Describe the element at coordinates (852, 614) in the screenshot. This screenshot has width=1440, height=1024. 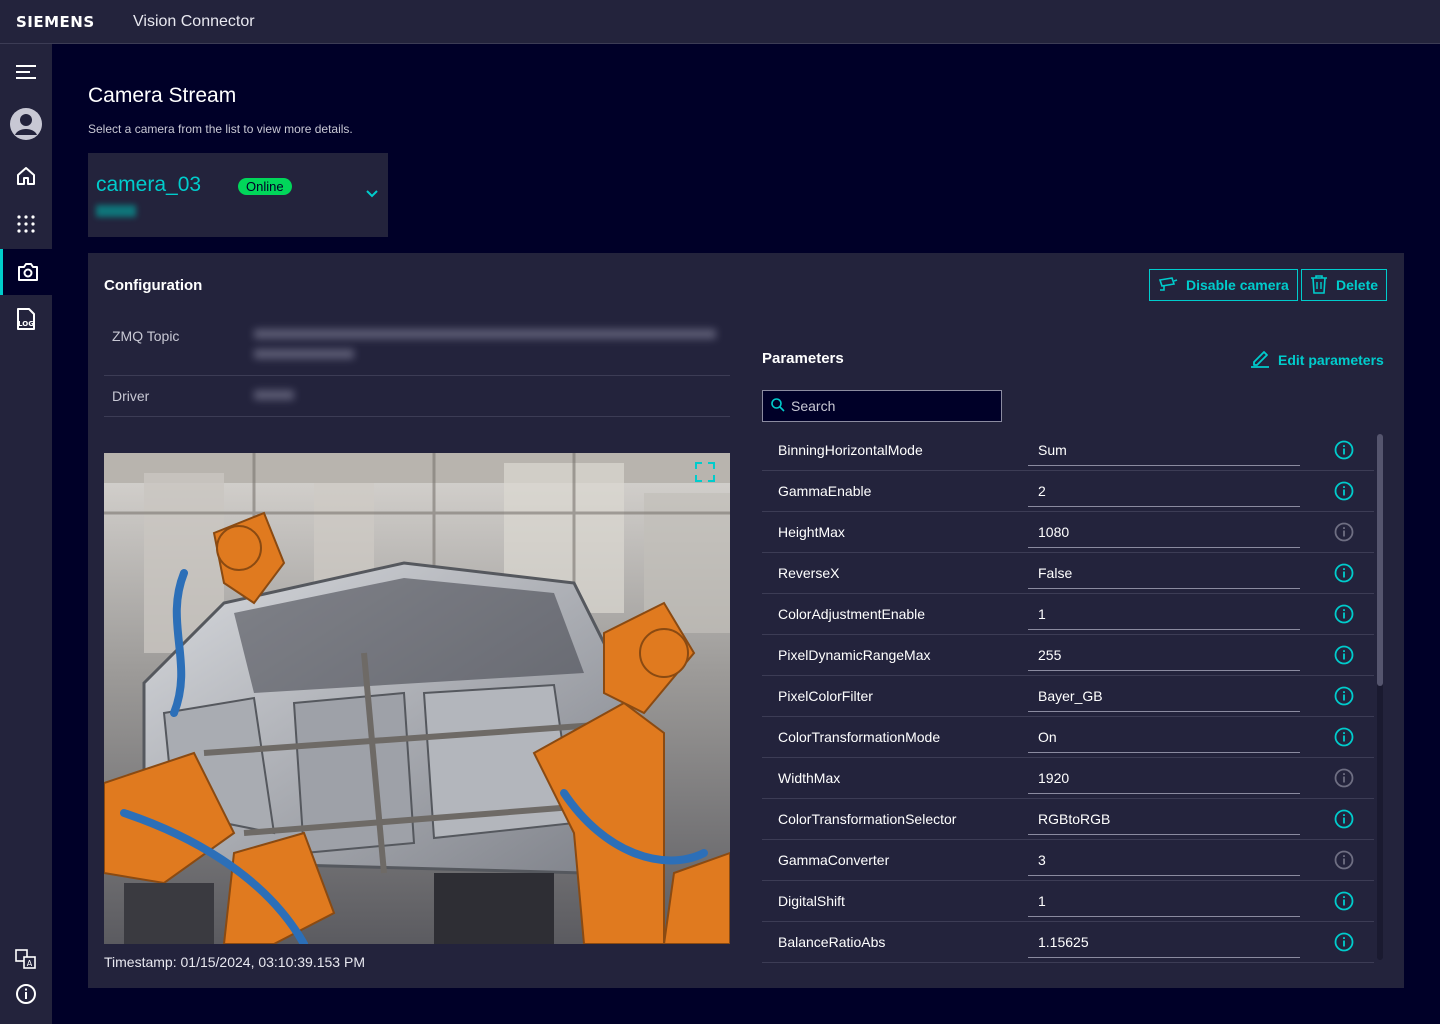
I see `parameter-name: ColorAdjustmentEnable` at that location.